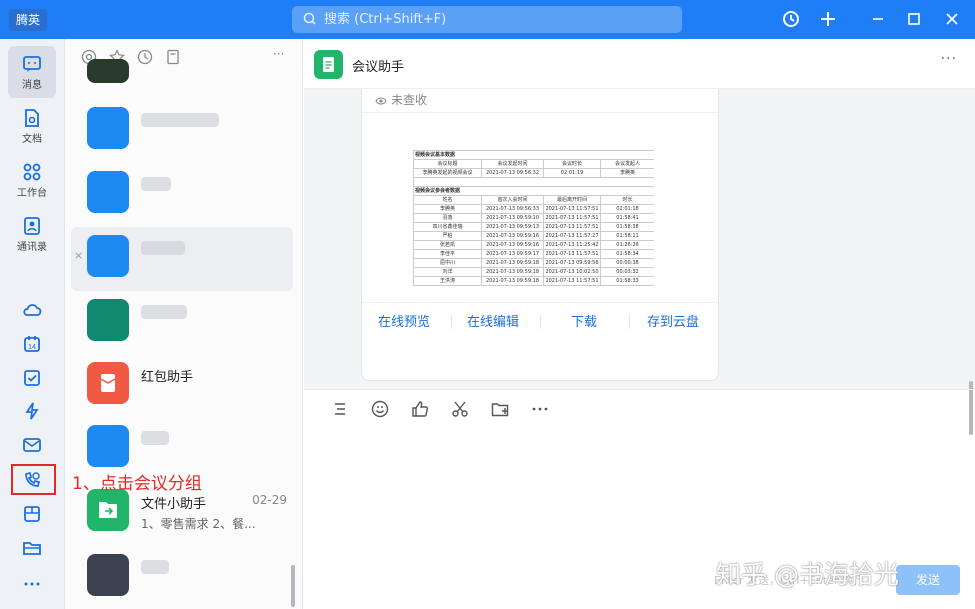  I want to click on table-cell: 2021-07-13 09:56:33, so click(512, 209).